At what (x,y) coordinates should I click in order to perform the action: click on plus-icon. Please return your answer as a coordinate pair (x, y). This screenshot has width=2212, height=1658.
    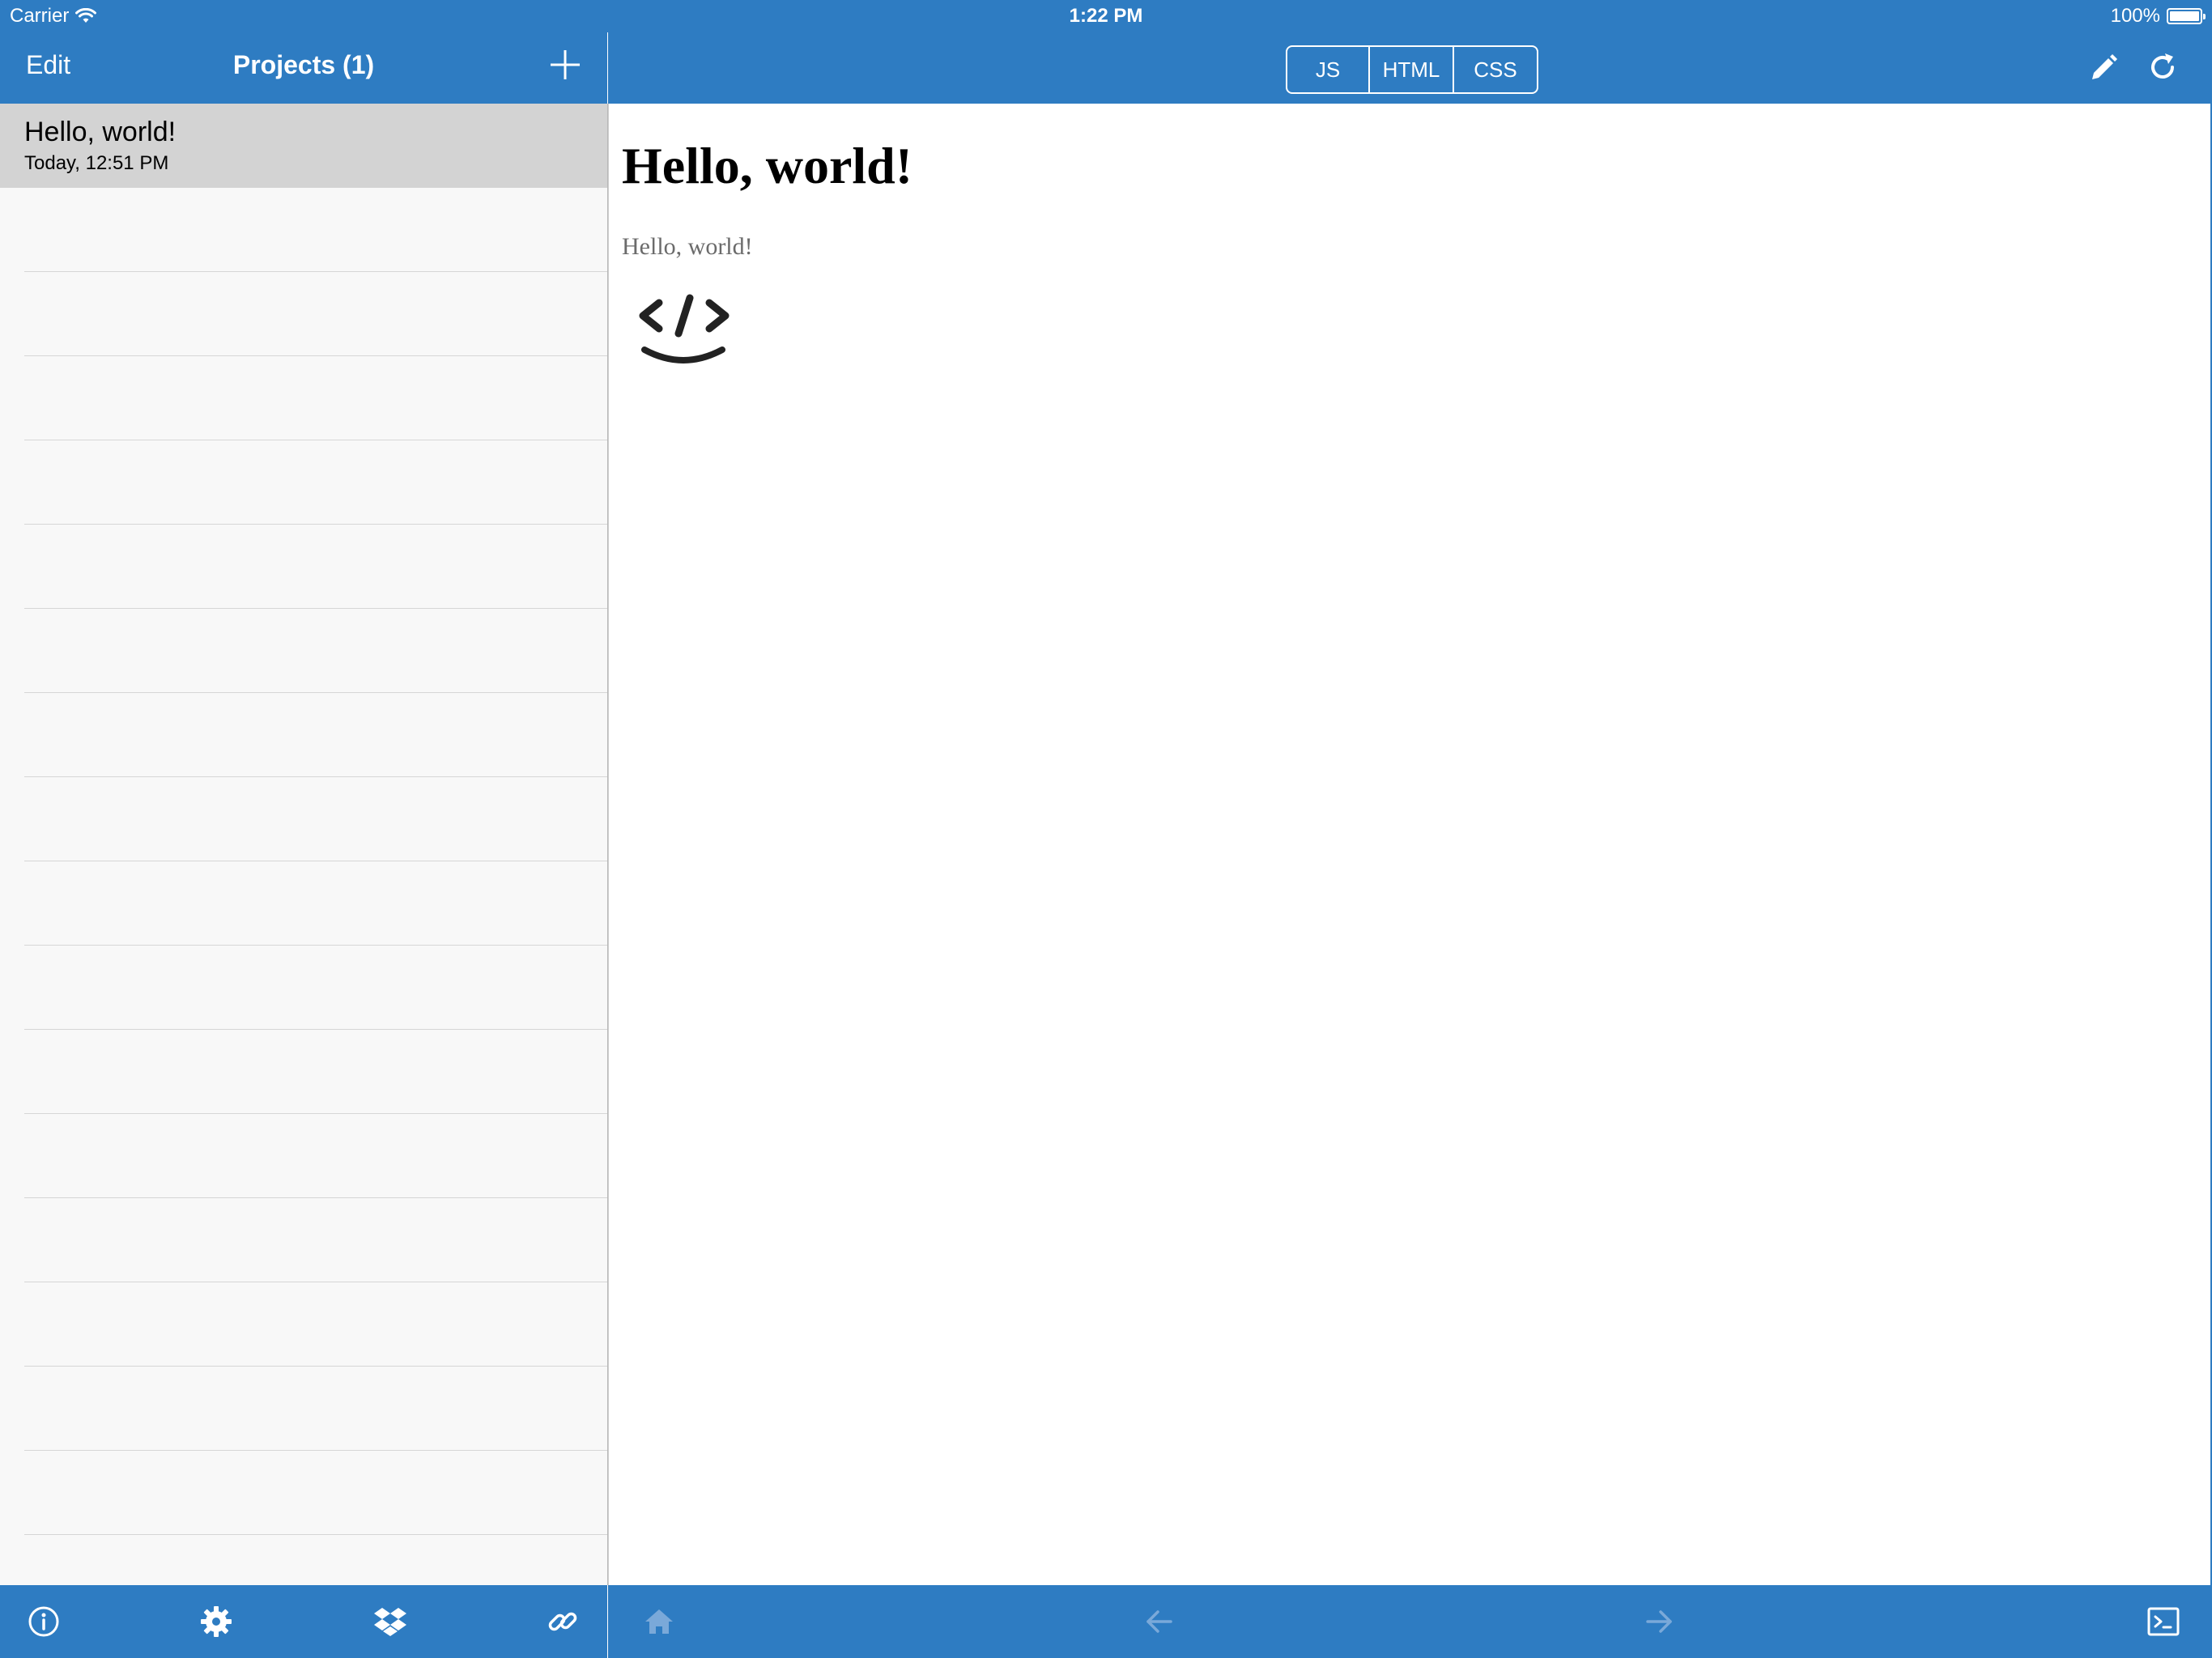
    Looking at the image, I should click on (565, 65).